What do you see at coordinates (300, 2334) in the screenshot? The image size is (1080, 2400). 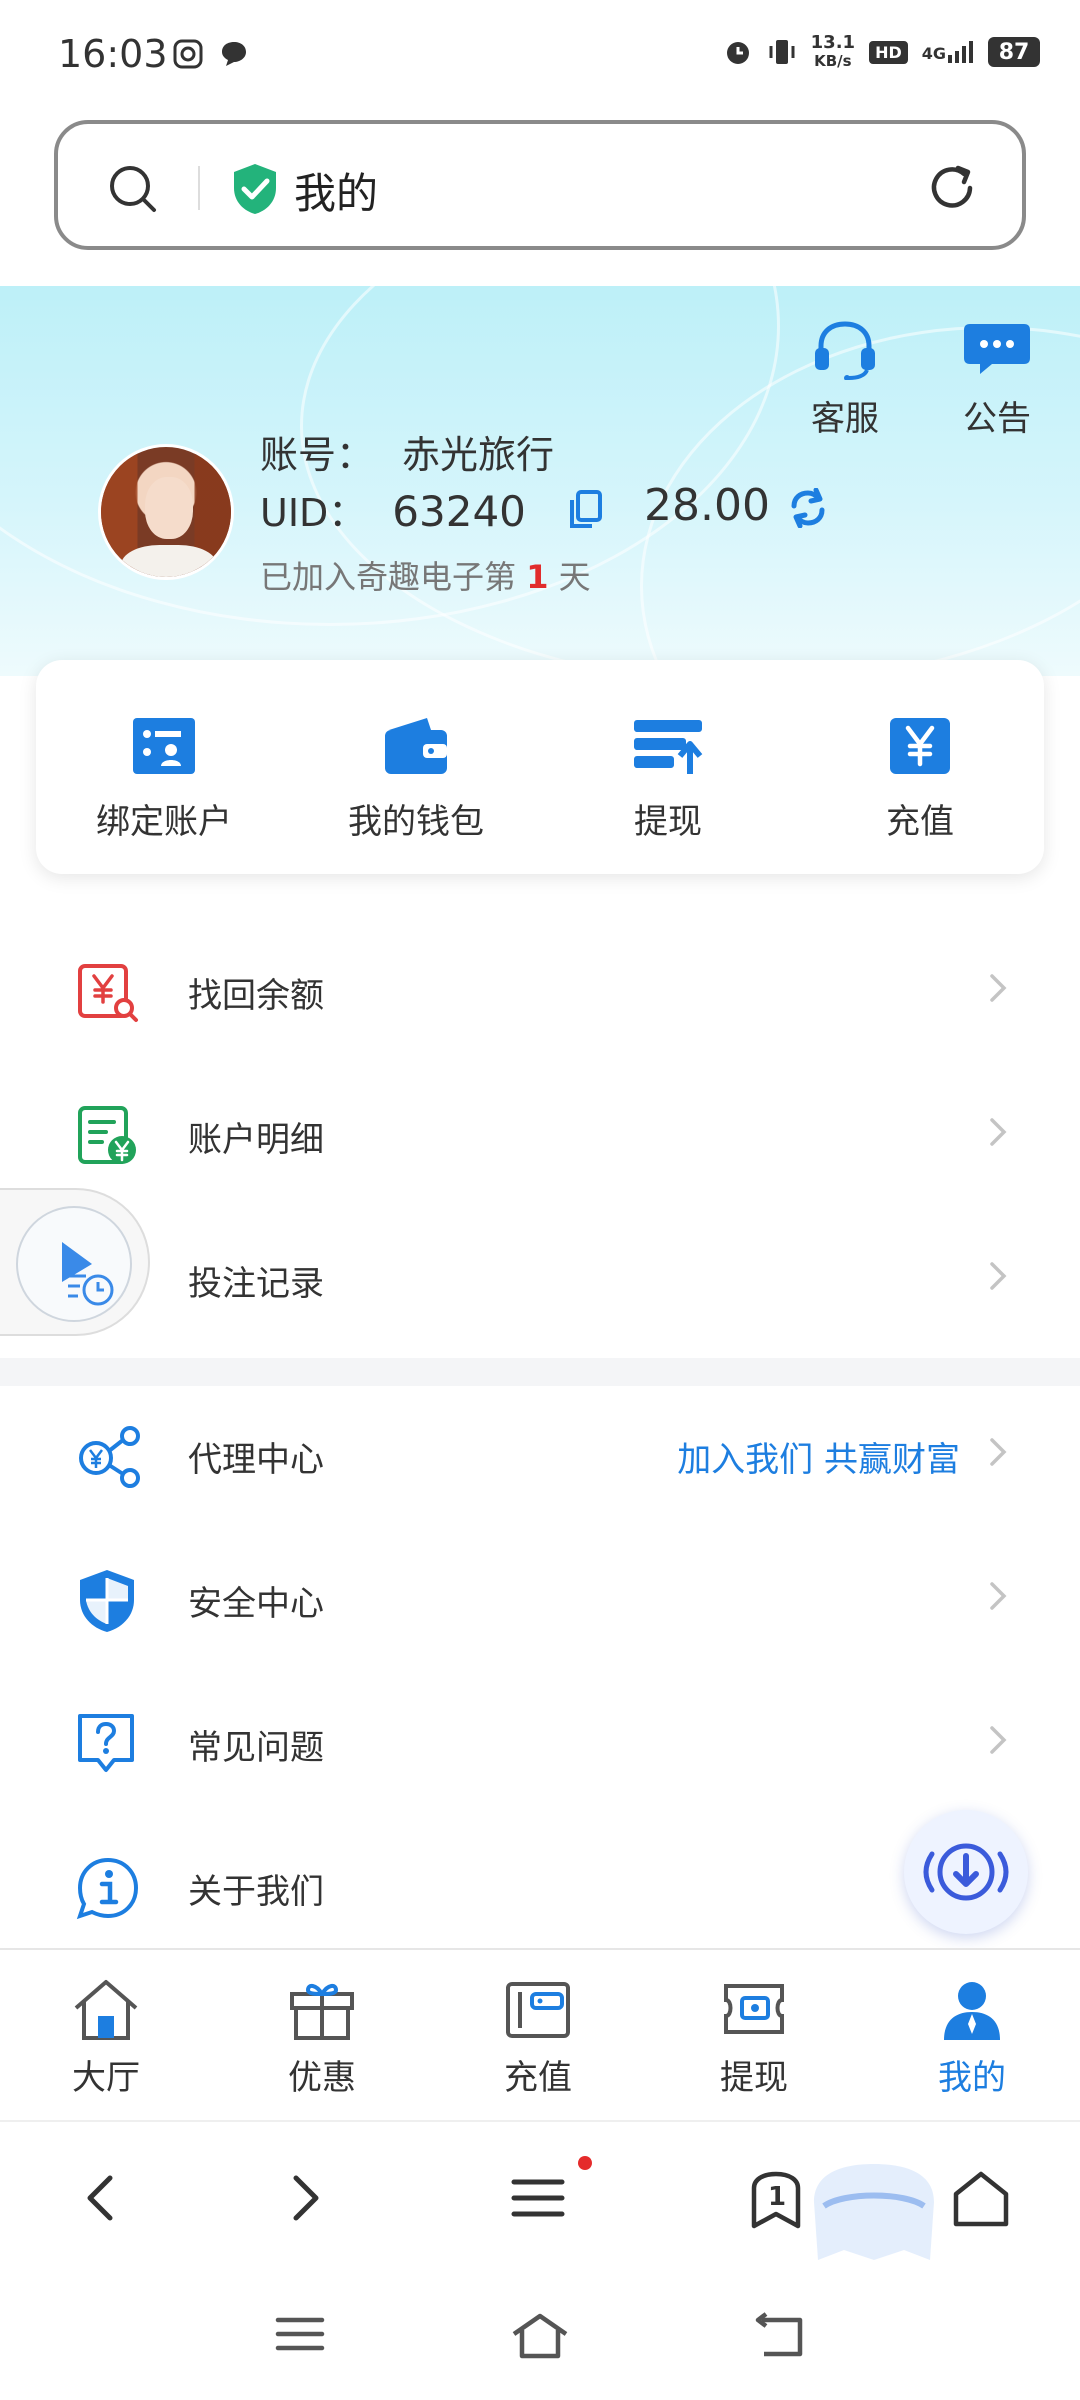 I see `recent-apps-icon` at bounding box center [300, 2334].